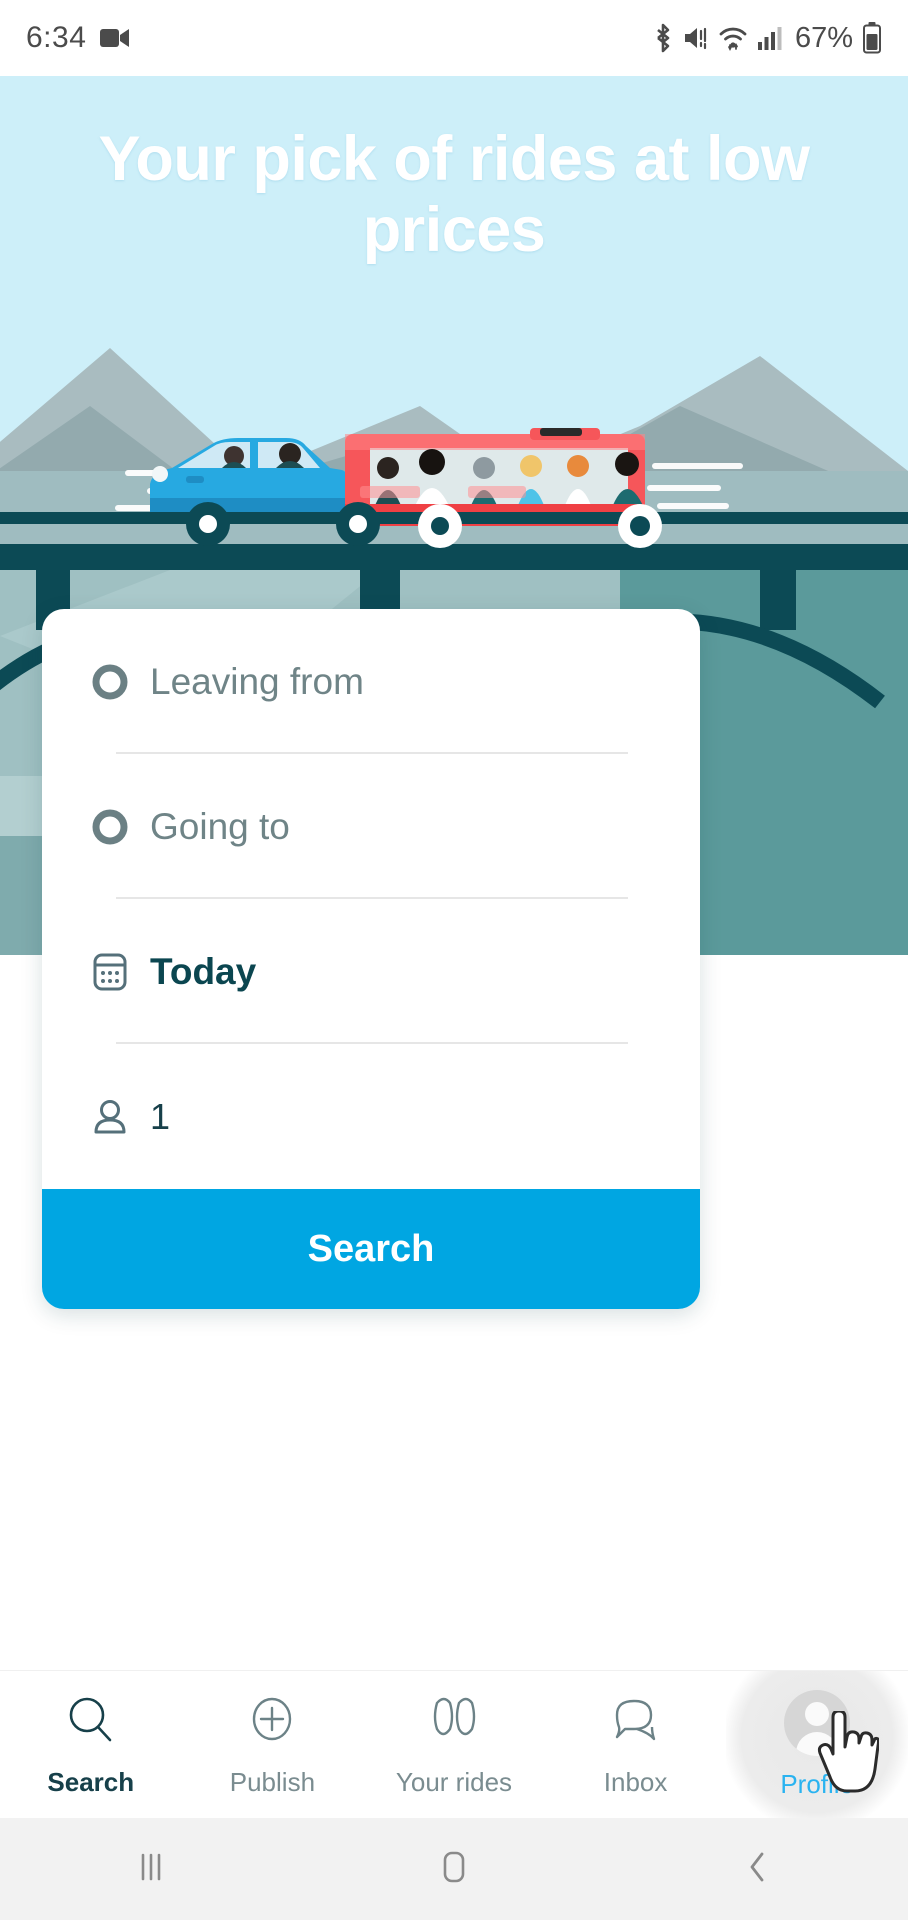  What do you see at coordinates (823, 37) in the screenshot?
I see `battery-percent-label: 67%` at bounding box center [823, 37].